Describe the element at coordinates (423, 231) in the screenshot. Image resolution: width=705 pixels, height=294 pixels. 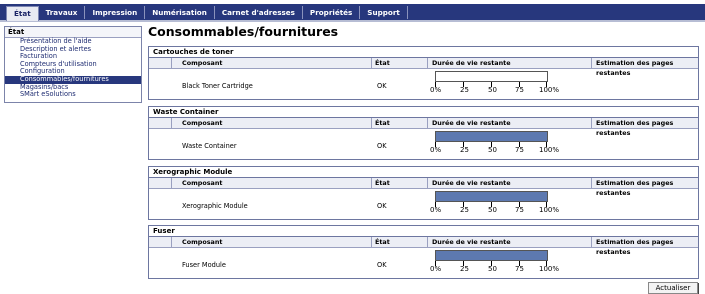
I see `section-title: Fuser` at that location.